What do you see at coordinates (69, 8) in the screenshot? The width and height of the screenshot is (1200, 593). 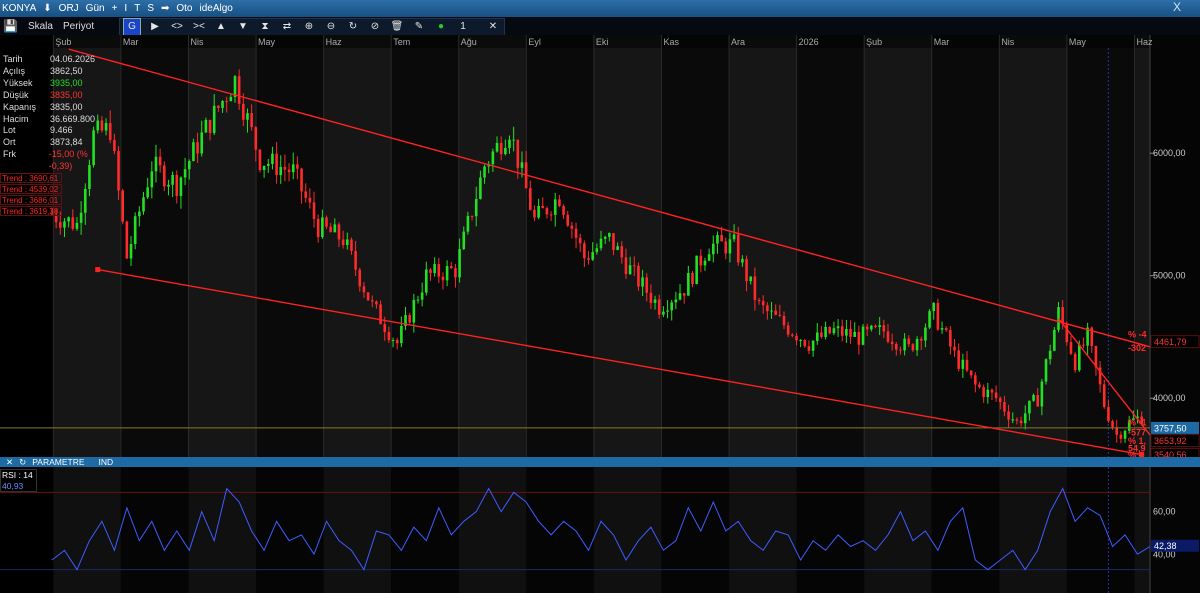 I see `menu-item-orj: ORJ` at bounding box center [69, 8].